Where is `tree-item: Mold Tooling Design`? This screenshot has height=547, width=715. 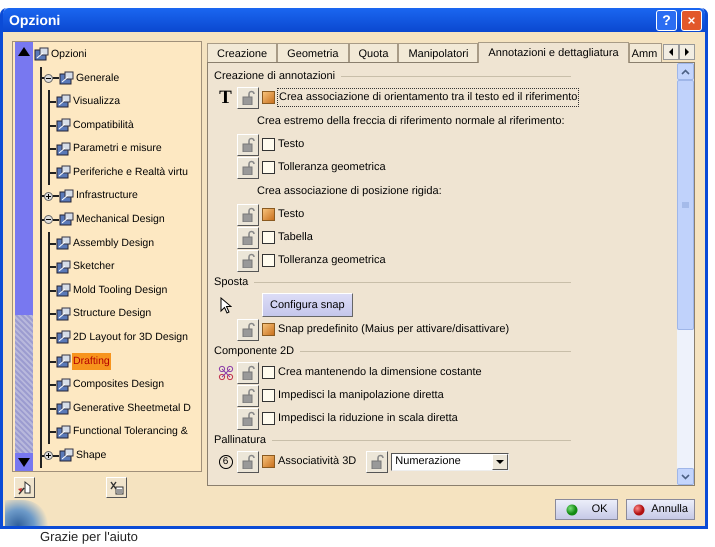 tree-item: Mold Tooling Design is located at coordinates (120, 291).